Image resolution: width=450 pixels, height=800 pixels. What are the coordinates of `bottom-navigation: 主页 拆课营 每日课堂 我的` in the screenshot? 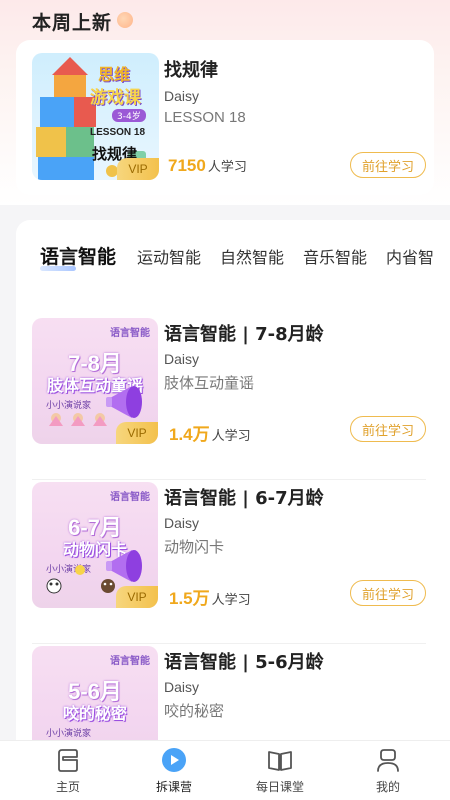 It's located at (225, 770).